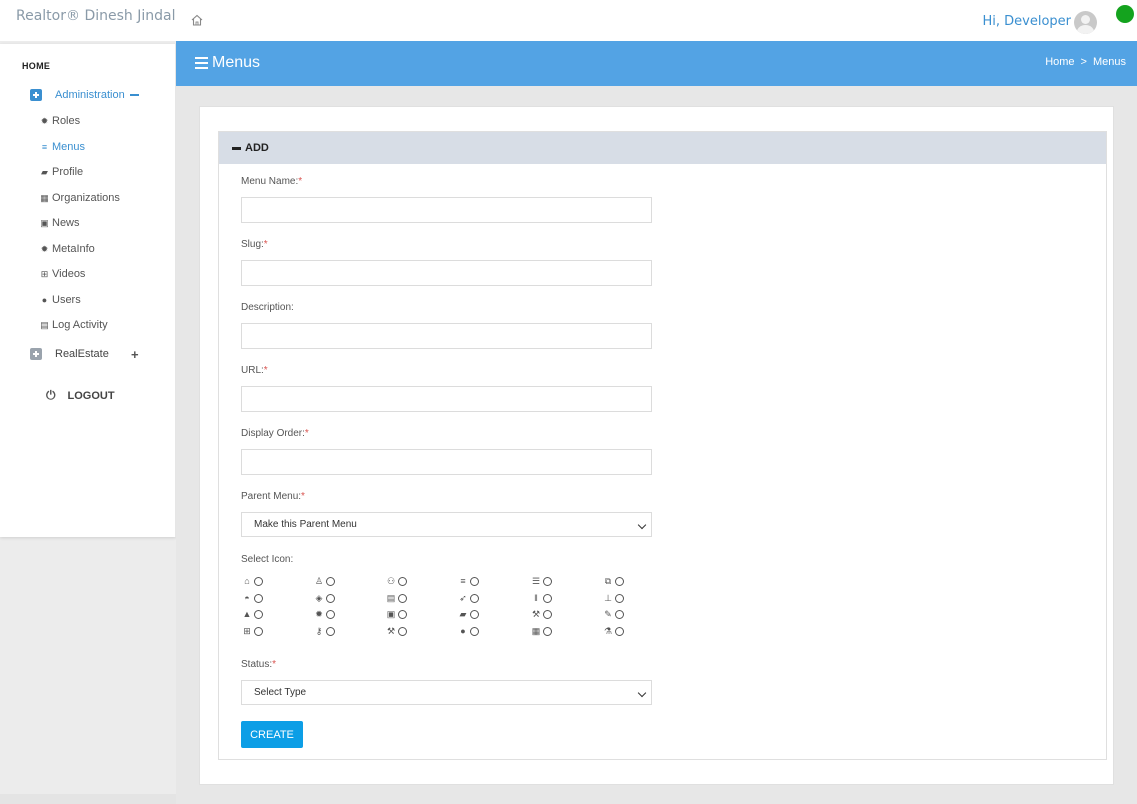 The image size is (1137, 804). What do you see at coordinates (62, 147) in the screenshot?
I see `sidebar-item-menus: ≡ Menus` at bounding box center [62, 147].